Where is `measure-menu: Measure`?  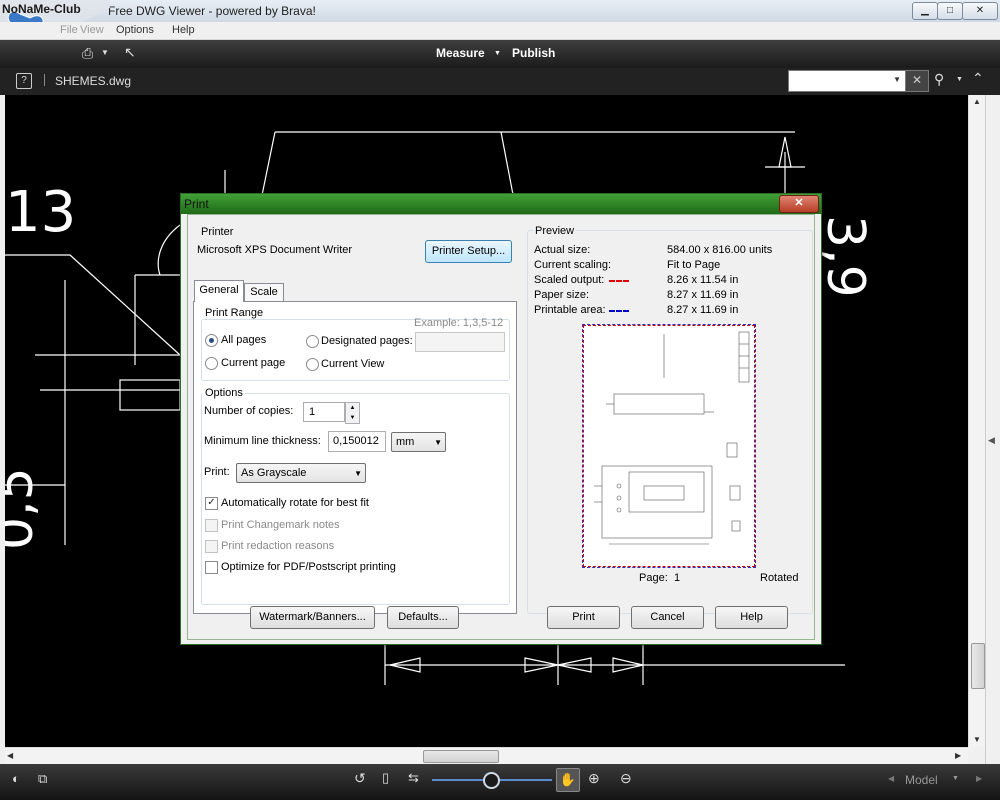
measure-menu: Measure is located at coordinates (460, 53).